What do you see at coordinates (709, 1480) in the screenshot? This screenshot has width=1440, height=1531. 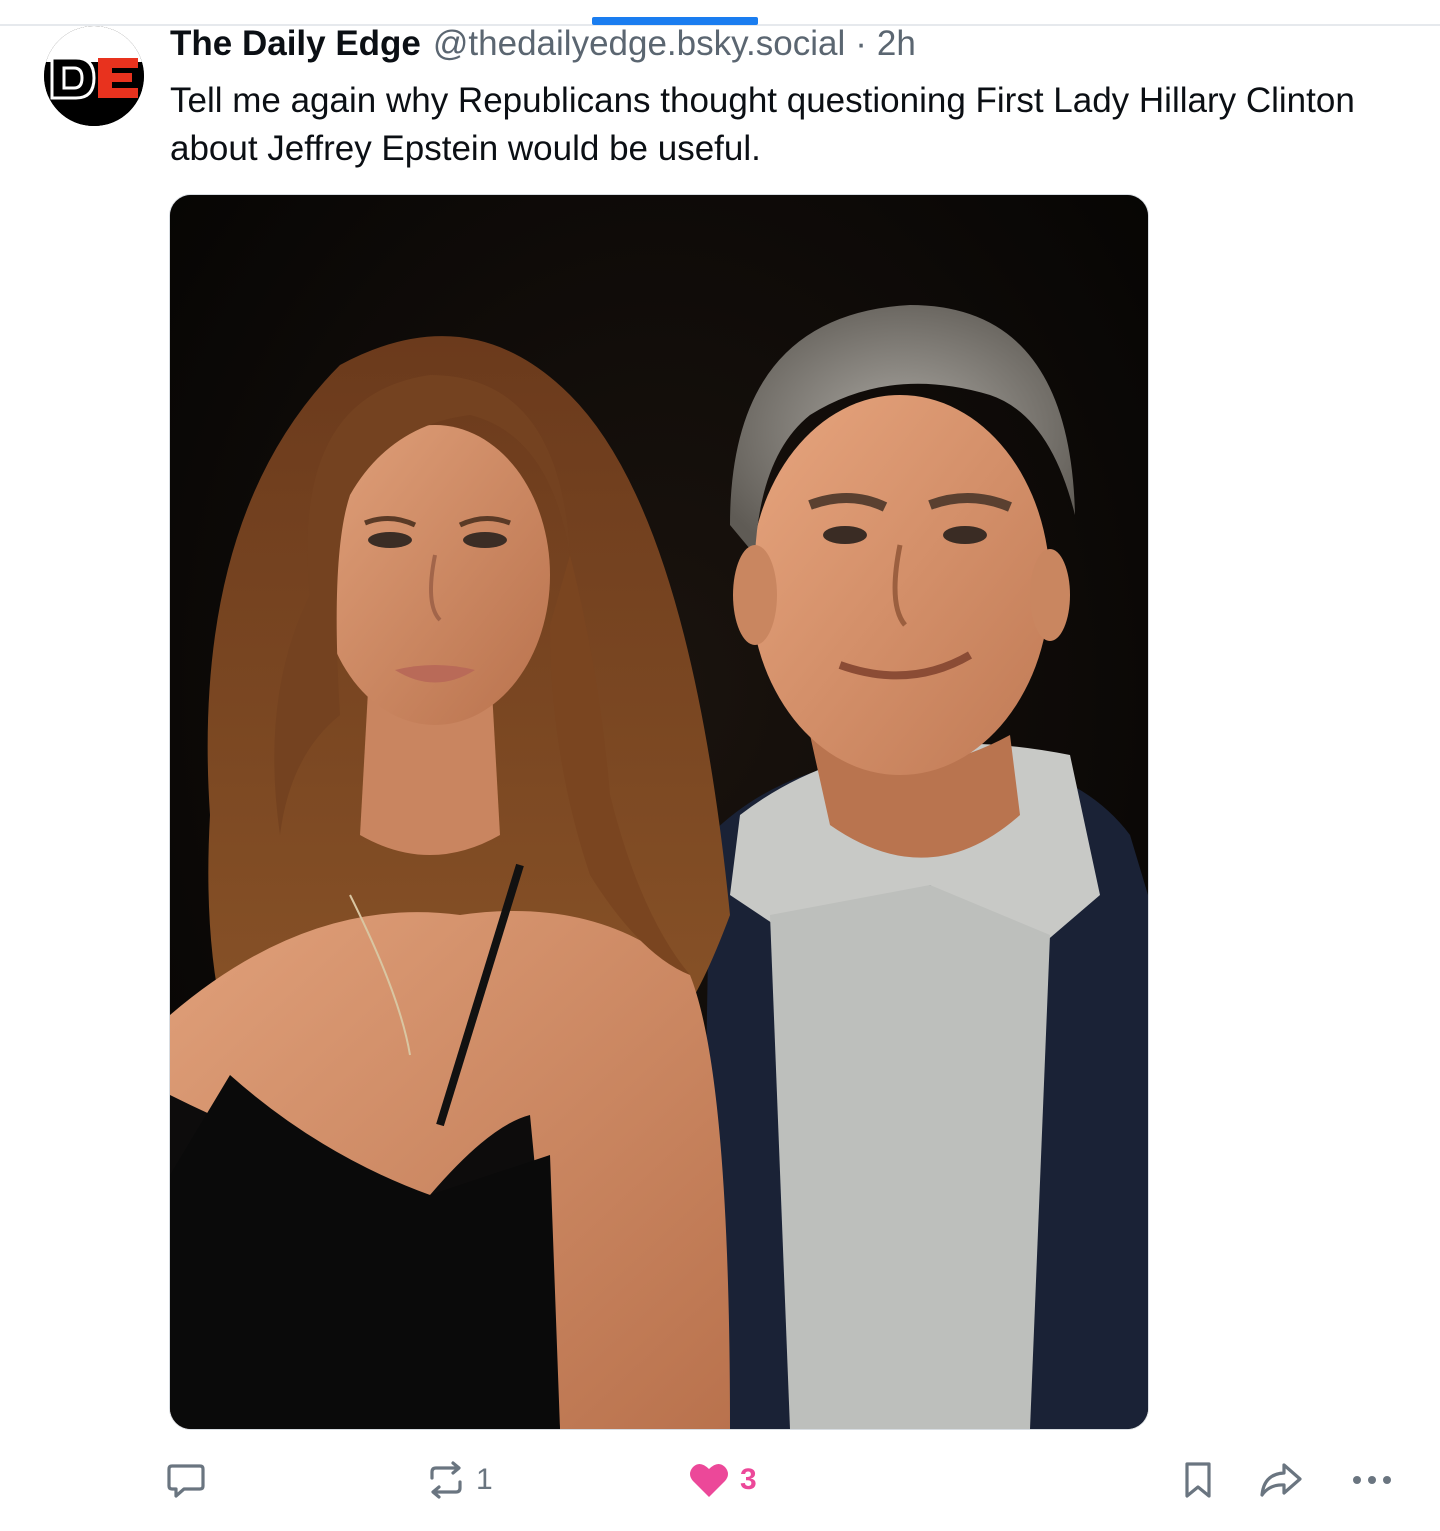 I see `heart-icon` at bounding box center [709, 1480].